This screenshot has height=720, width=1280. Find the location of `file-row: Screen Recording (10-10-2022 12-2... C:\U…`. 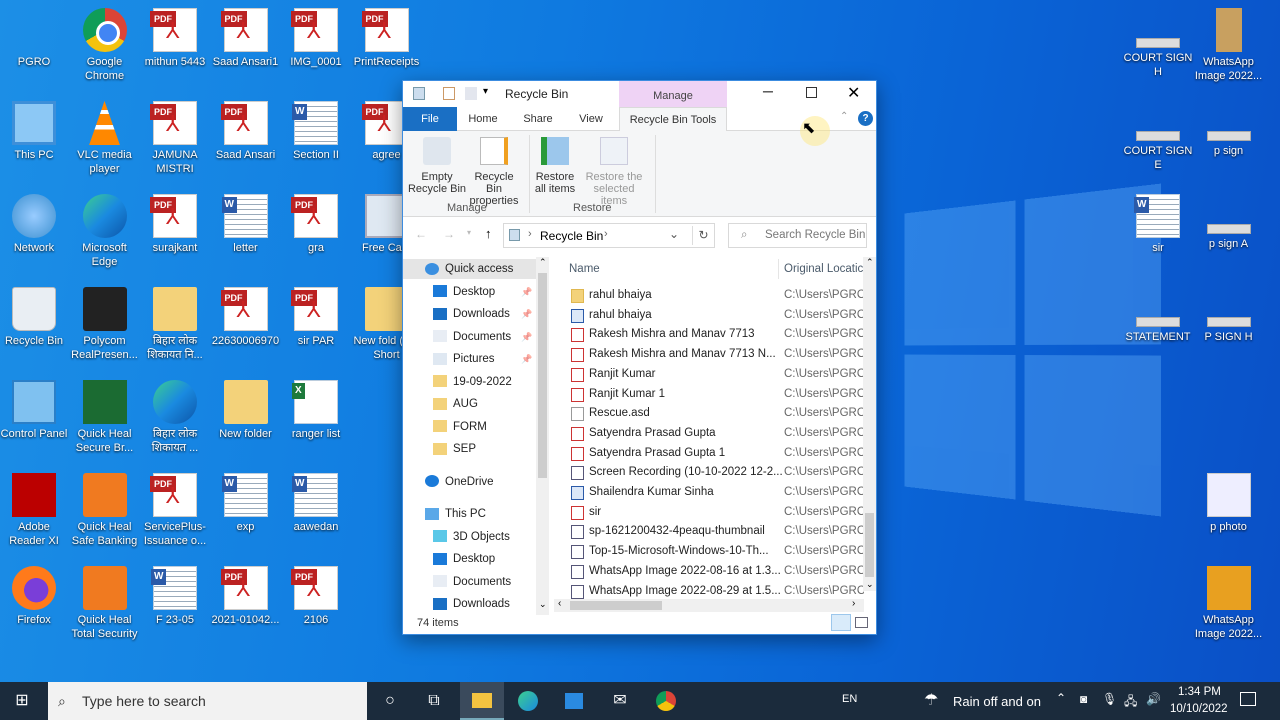

file-row: Screen Recording (10-10-2022 12-2... C:\U… is located at coordinates (709, 472).